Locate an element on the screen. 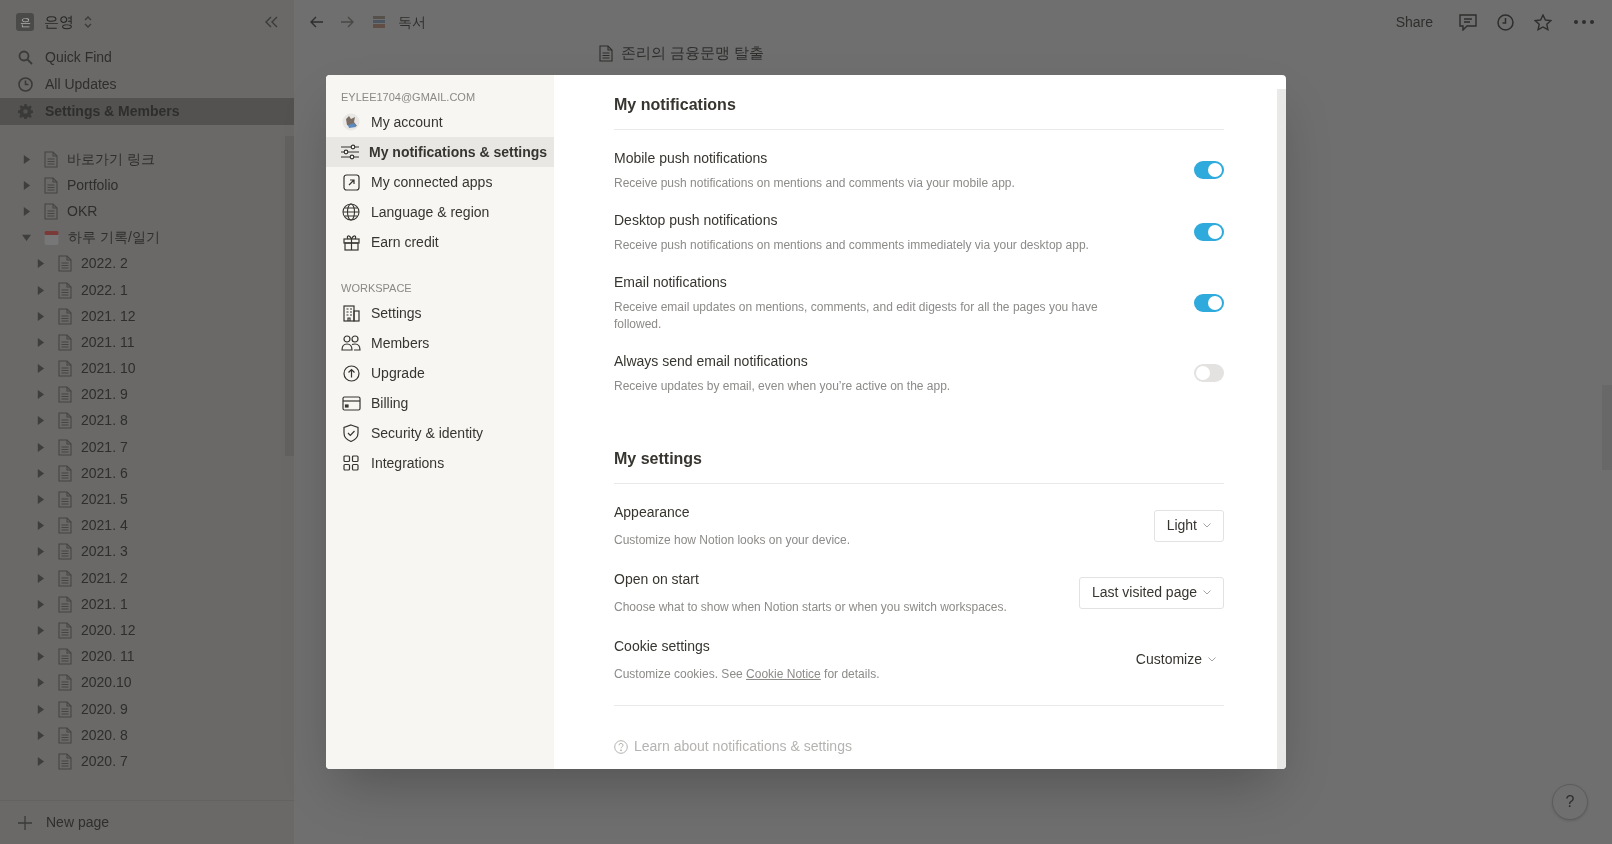 The image size is (1612, 844). sidebar-page-item: 2021. 10 is located at coordinates (141, 368).